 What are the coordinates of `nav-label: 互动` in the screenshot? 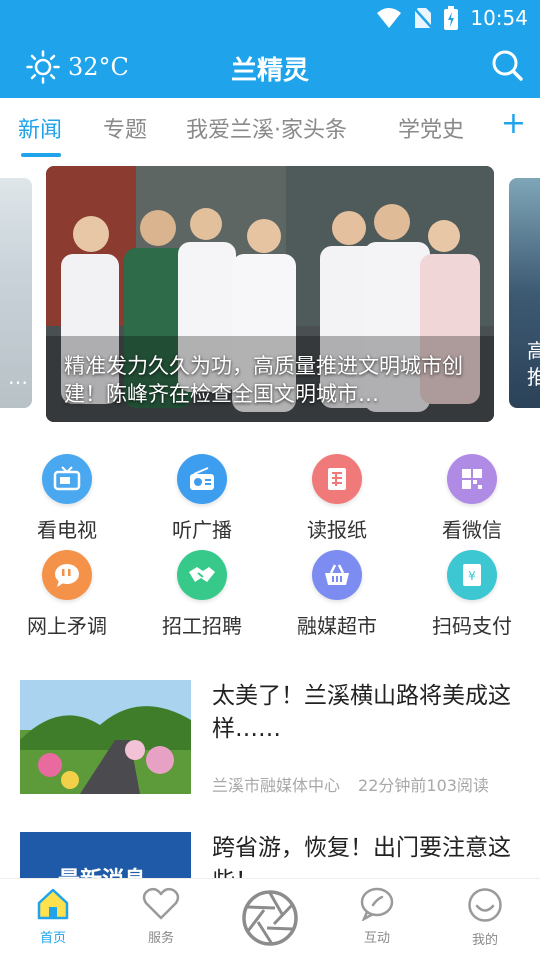 It's located at (376, 938).